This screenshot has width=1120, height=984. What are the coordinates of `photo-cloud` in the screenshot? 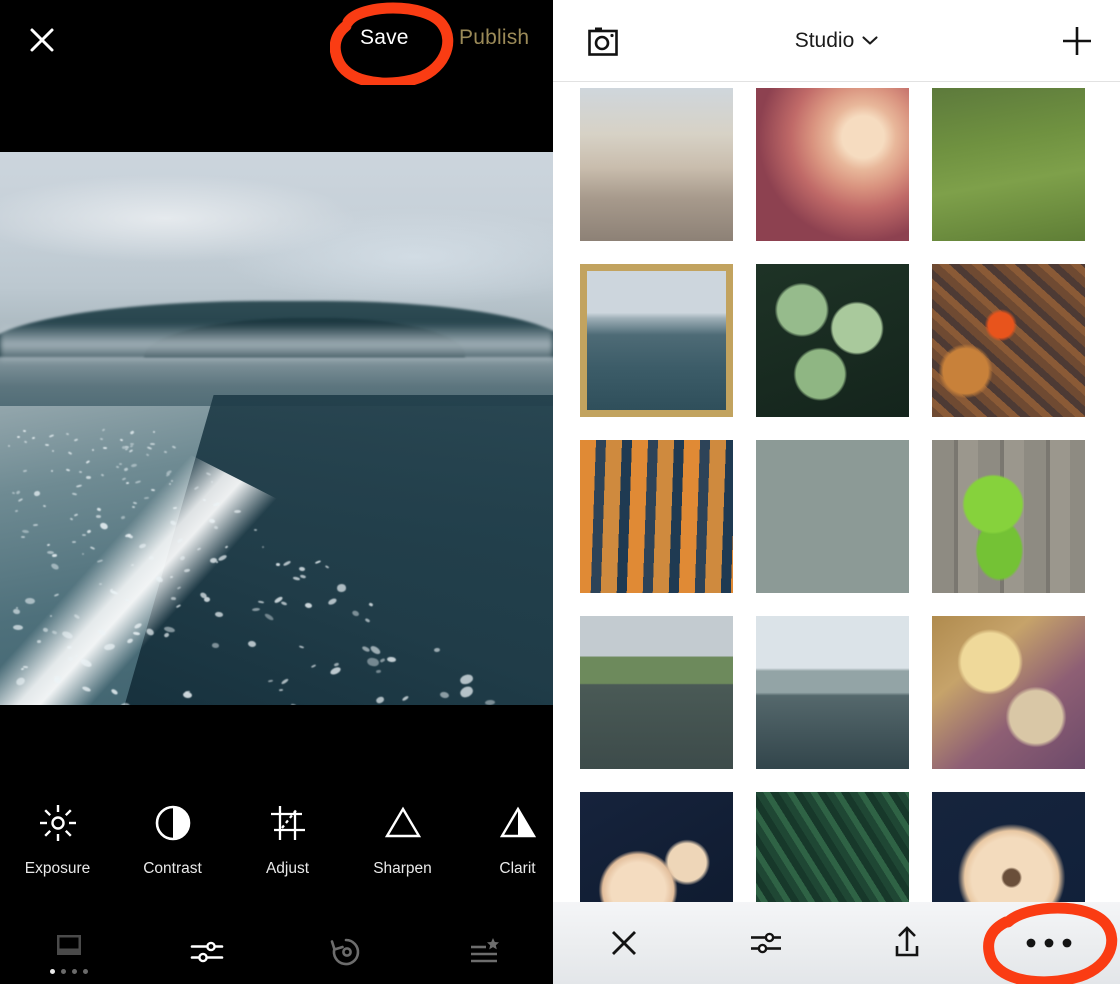 It's located at (387, 257).